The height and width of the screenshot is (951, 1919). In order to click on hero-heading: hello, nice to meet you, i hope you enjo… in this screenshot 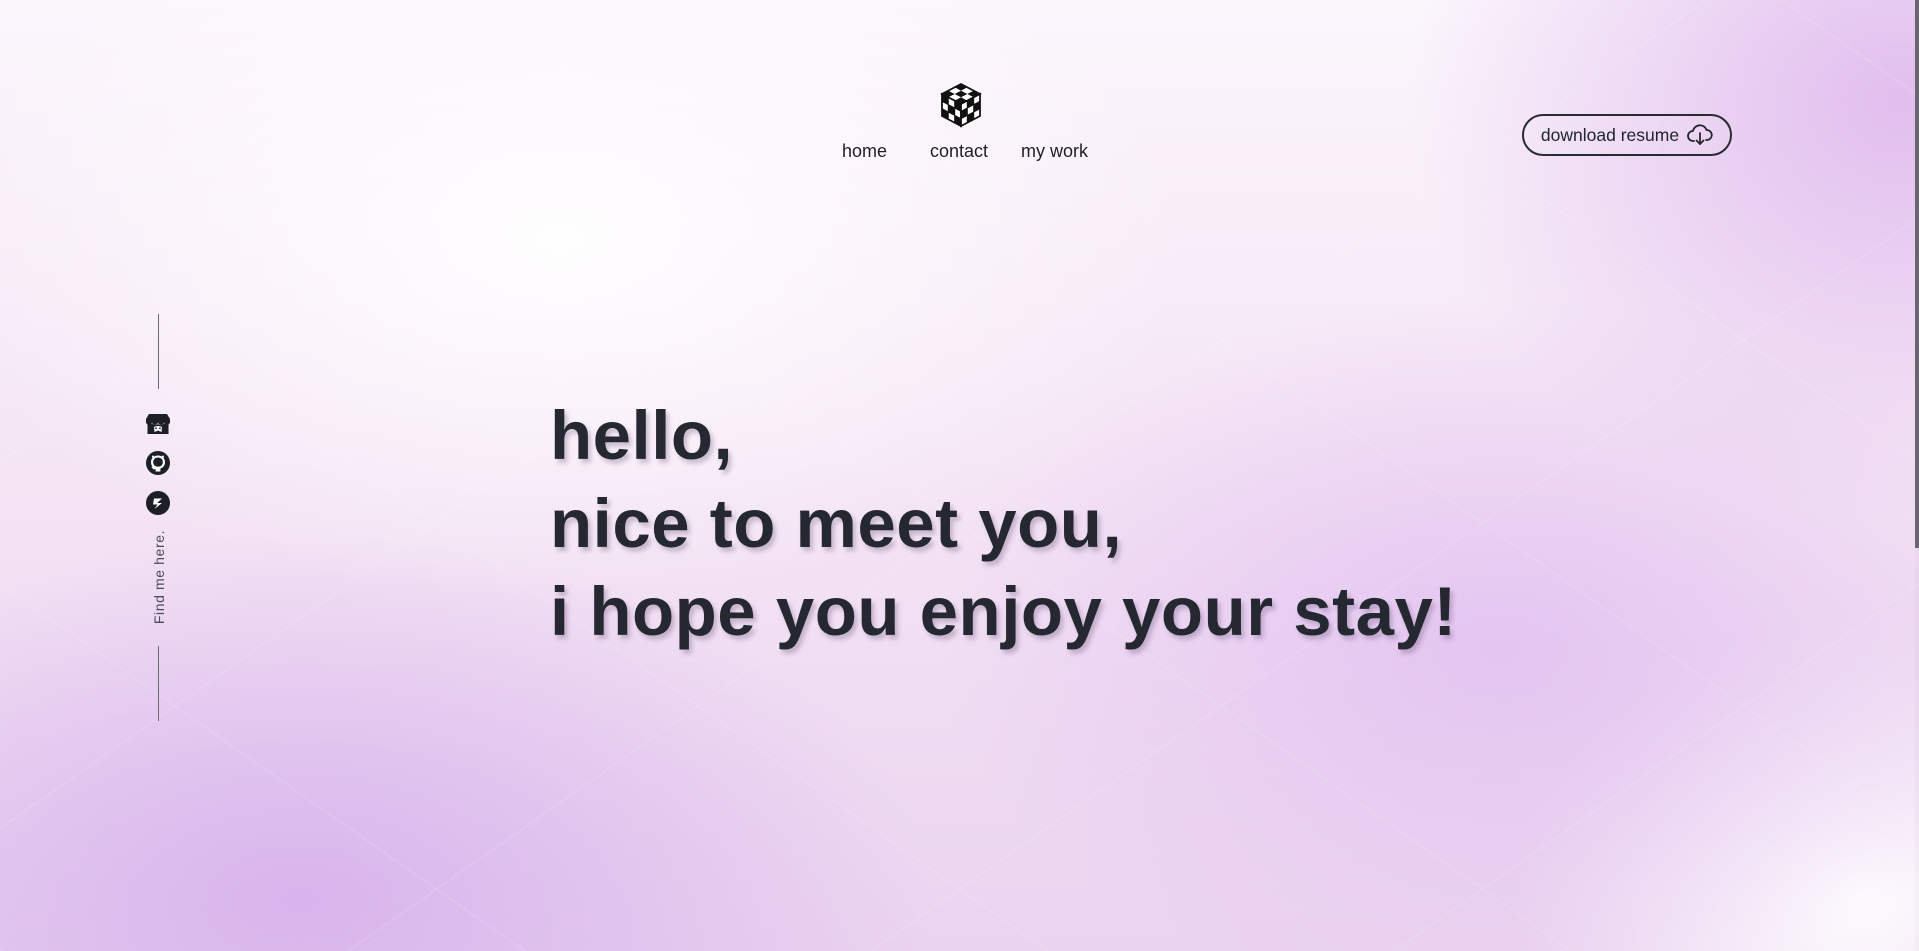, I will do `click(1003, 524)`.